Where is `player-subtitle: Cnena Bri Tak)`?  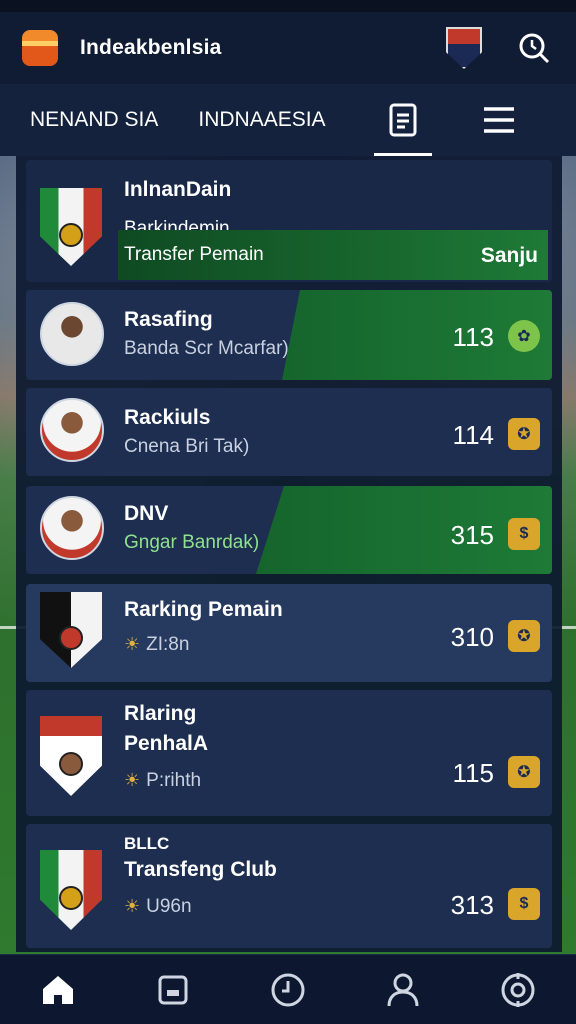 player-subtitle: Cnena Bri Tak) is located at coordinates (187, 446).